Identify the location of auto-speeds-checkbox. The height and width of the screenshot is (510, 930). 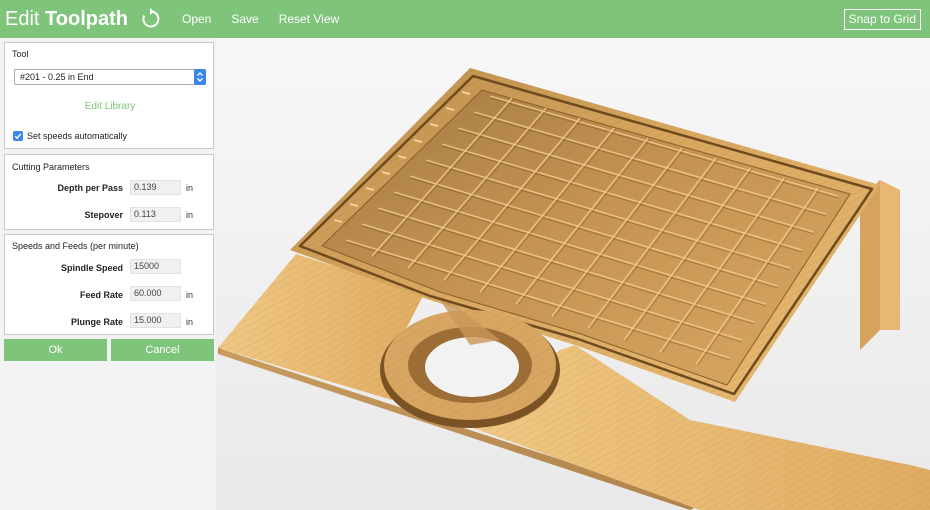
(18, 136).